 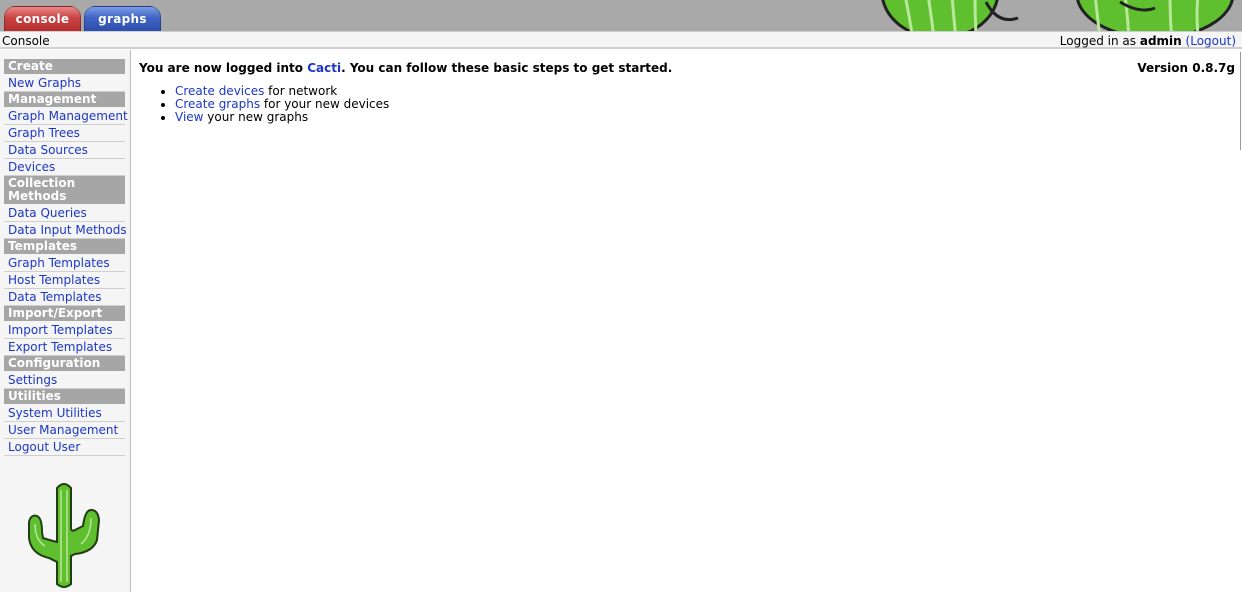 What do you see at coordinates (64, 347) in the screenshot?
I see `sidebar-item-export-templates: Export Templates` at bounding box center [64, 347].